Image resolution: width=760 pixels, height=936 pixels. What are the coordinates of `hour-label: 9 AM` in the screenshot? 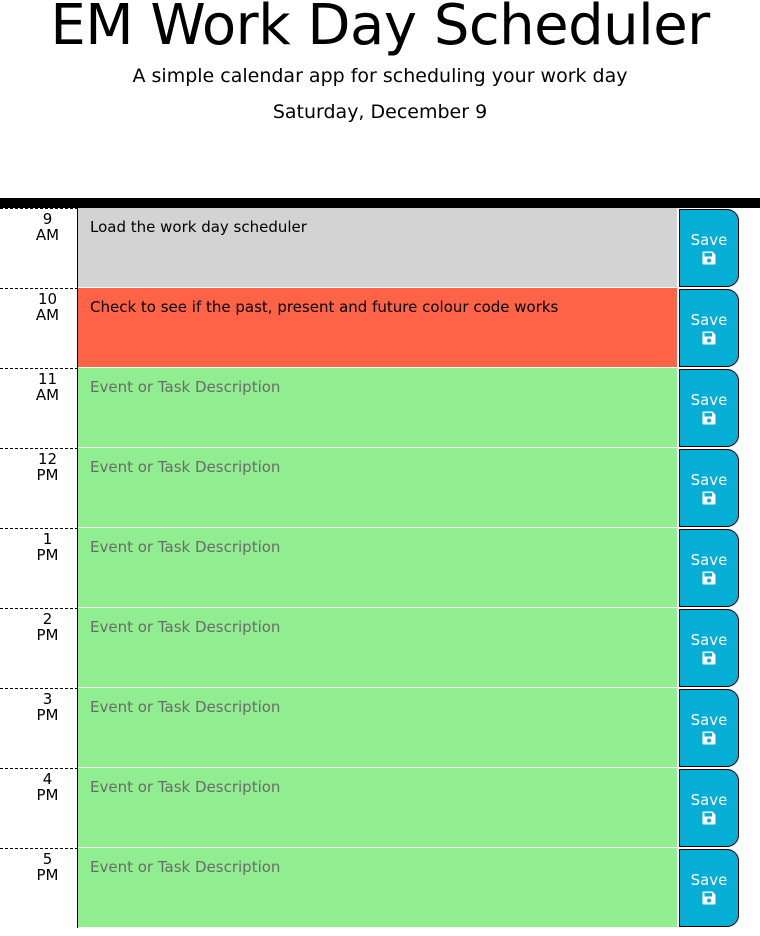 It's located at (39, 248).